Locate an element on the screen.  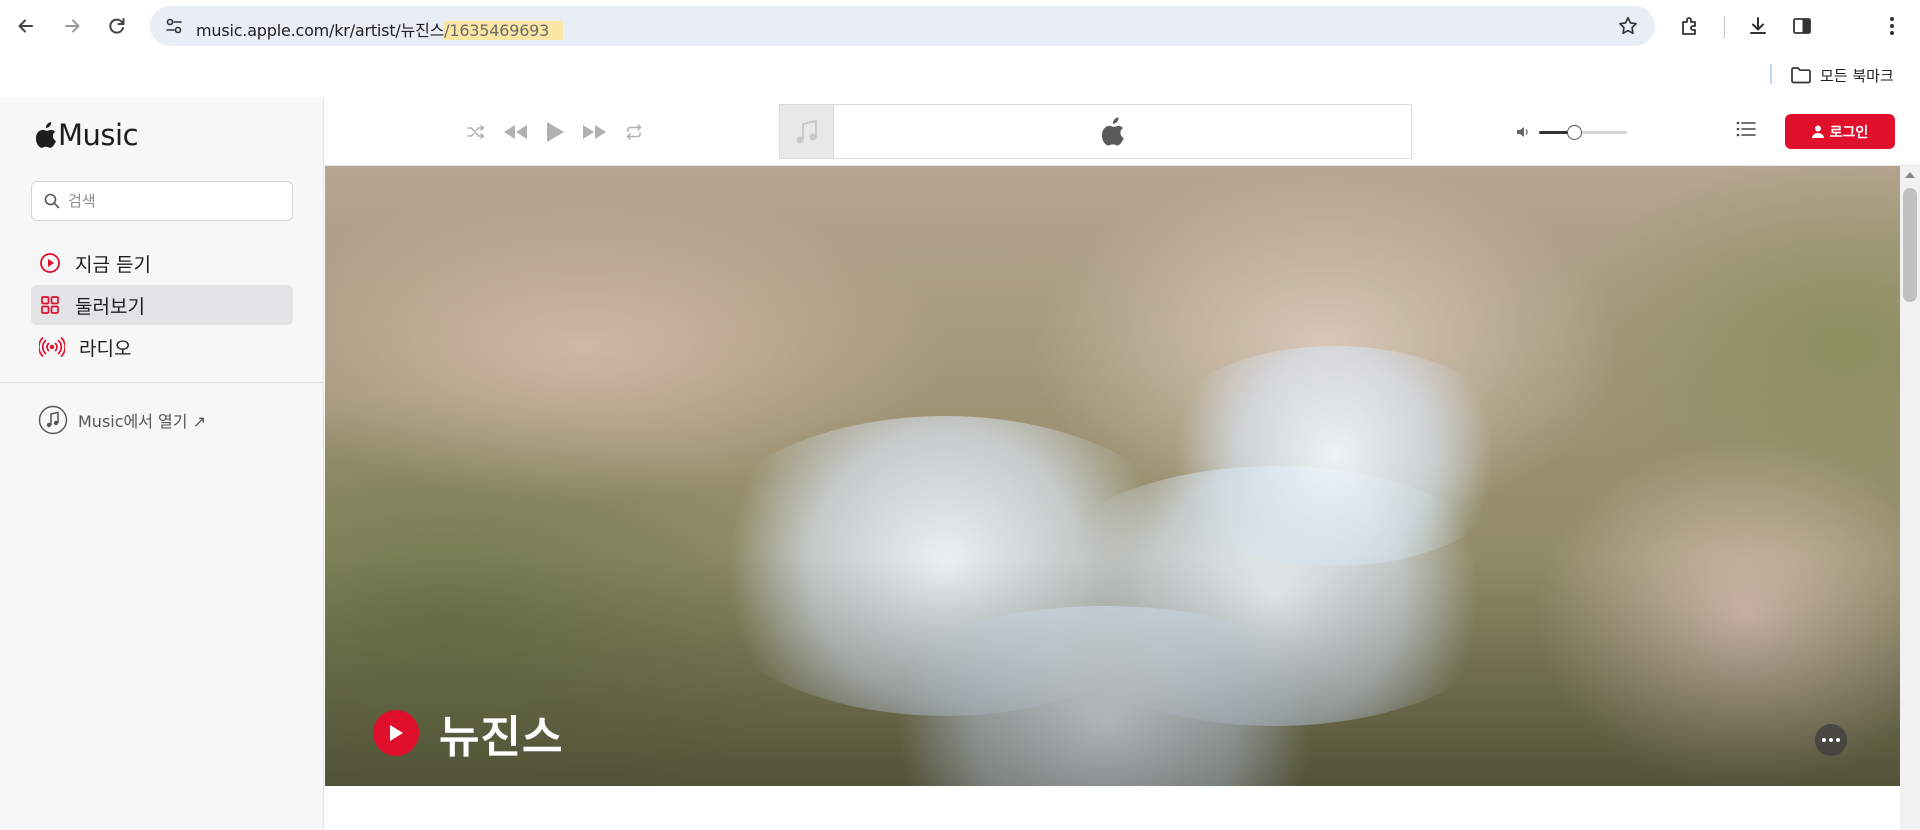
hero-title-row: 뉴진스 is located at coordinates (468, 733).